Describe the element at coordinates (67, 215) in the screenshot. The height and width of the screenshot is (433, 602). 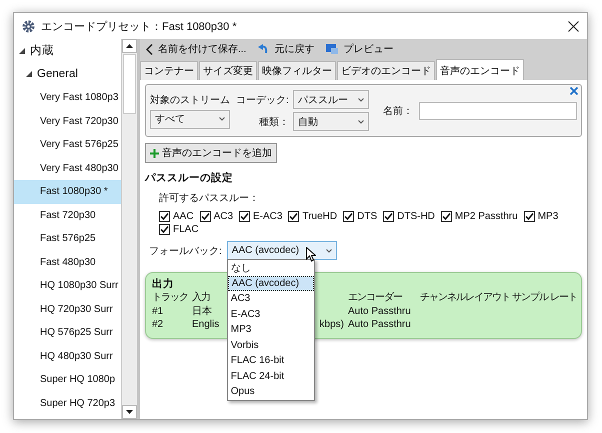
I see `tree-item: Fast 720p30` at that location.